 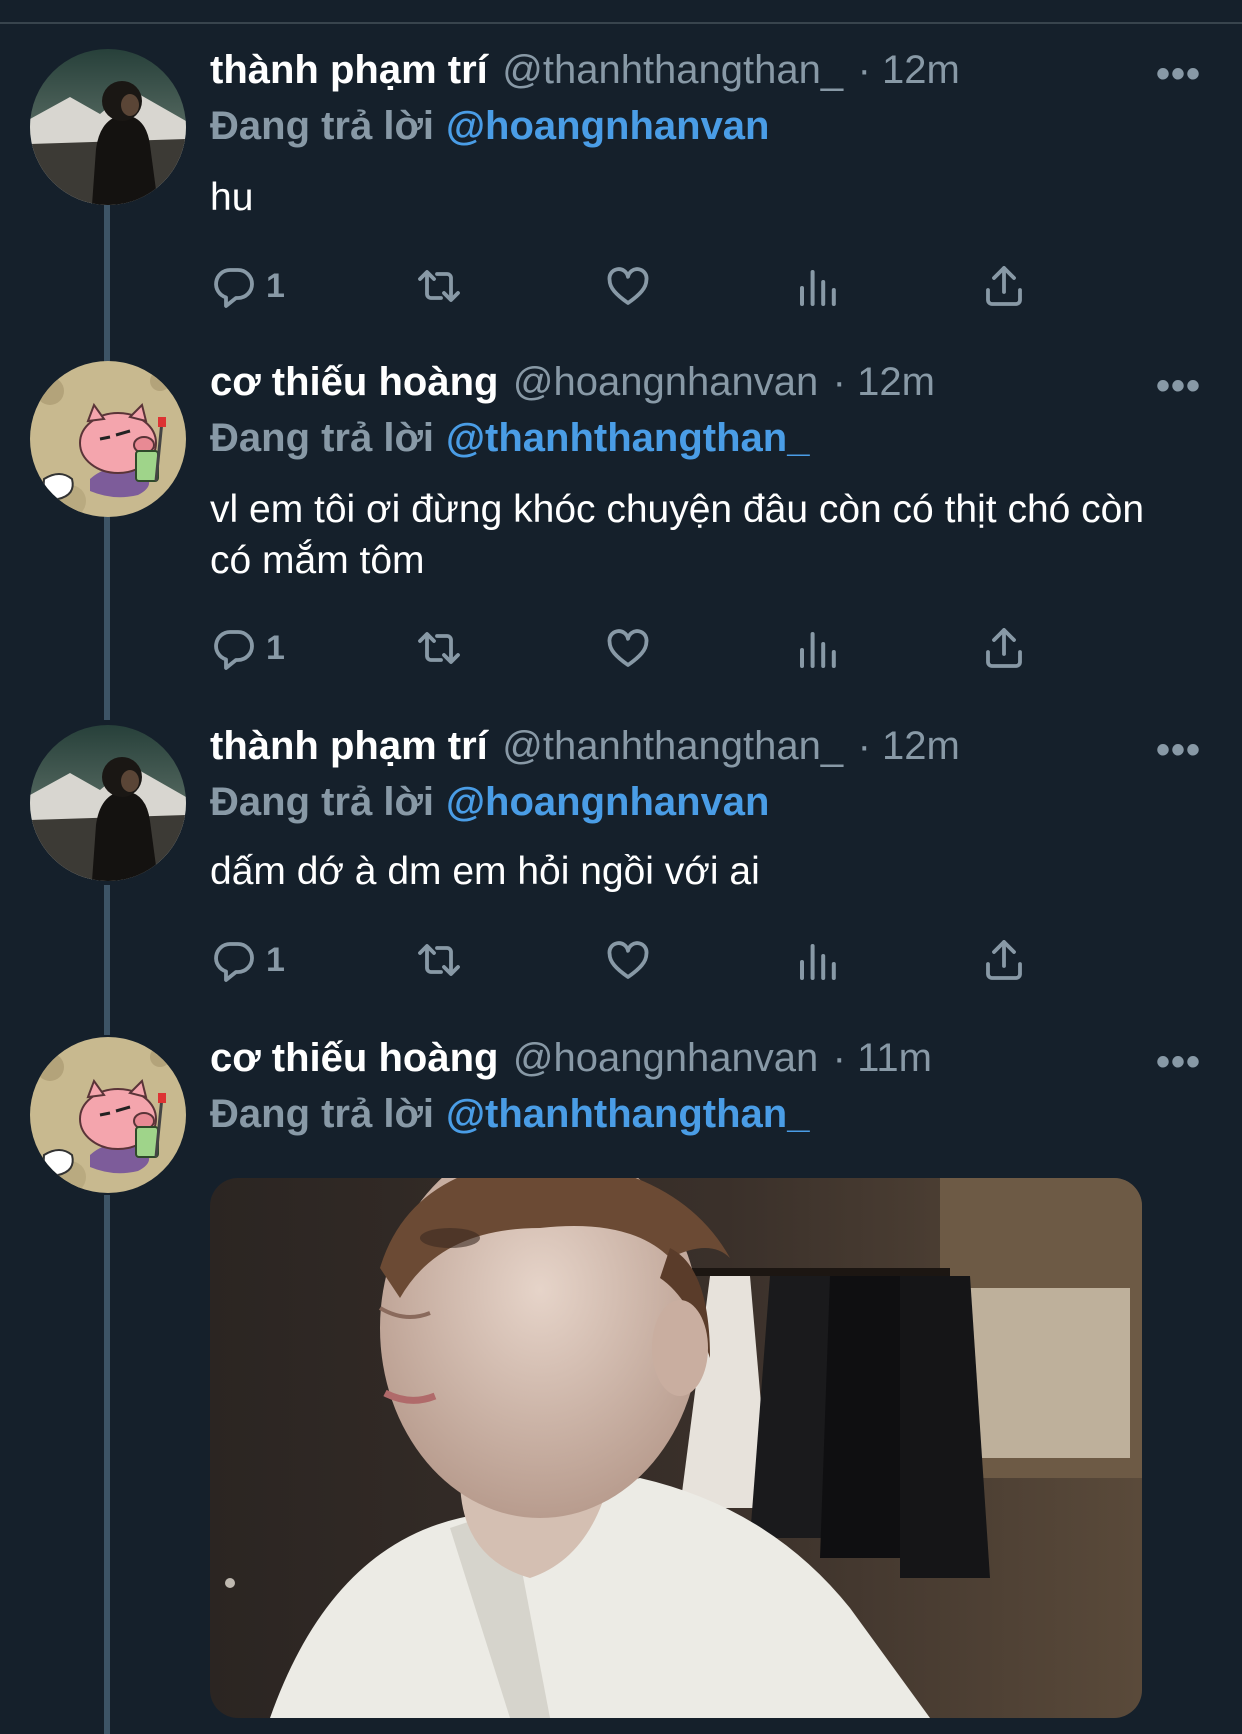 What do you see at coordinates (232, 197) in the screenshot?
I see `tweet-text: hu` at bounding box center [232, 197].